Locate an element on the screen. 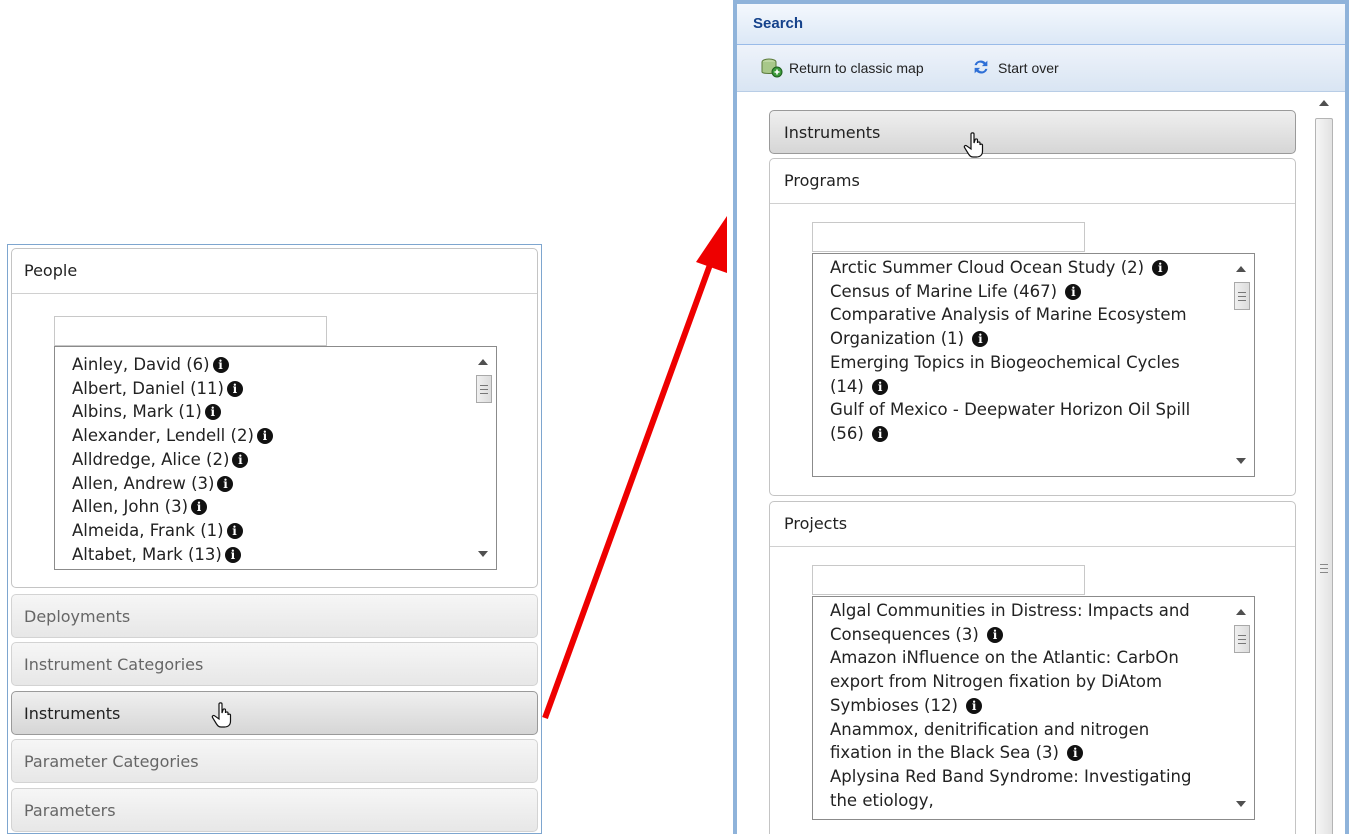 The width and height of the screenshot is (1349, 834). map-database-icon is located at coordinates (772, 68).